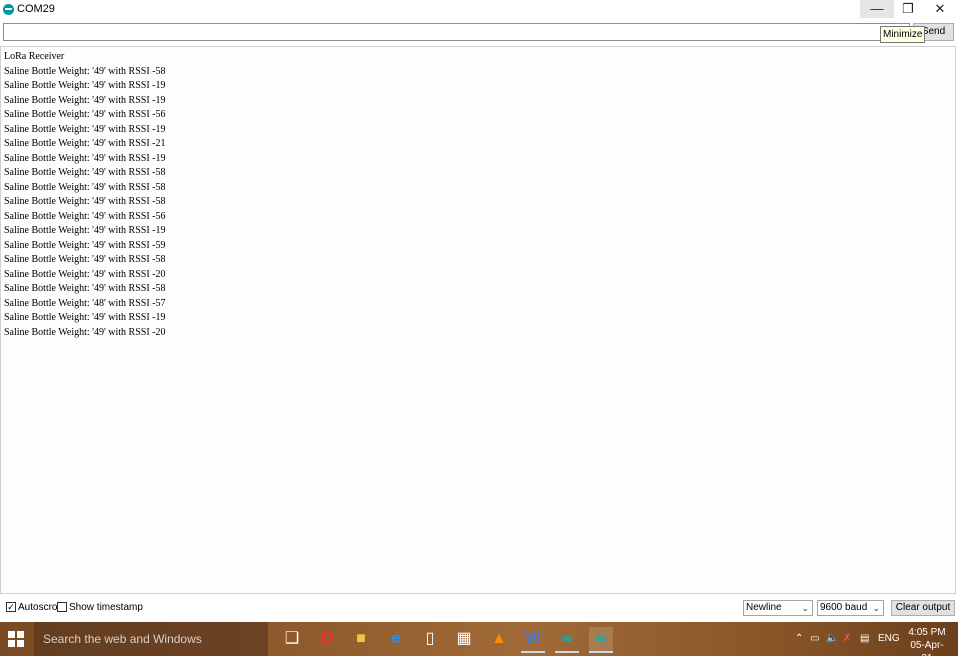  What do you see at coordinates (940, 9) in the screenshot?
I see `close-button: ✕` at bounding box center [940, 9].